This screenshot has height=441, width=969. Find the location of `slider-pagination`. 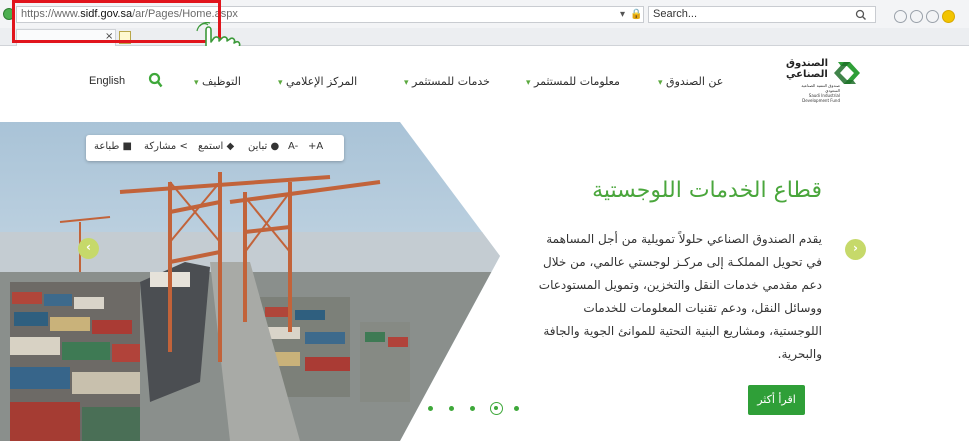

slider-pagination is located at coordinates (478, 409).